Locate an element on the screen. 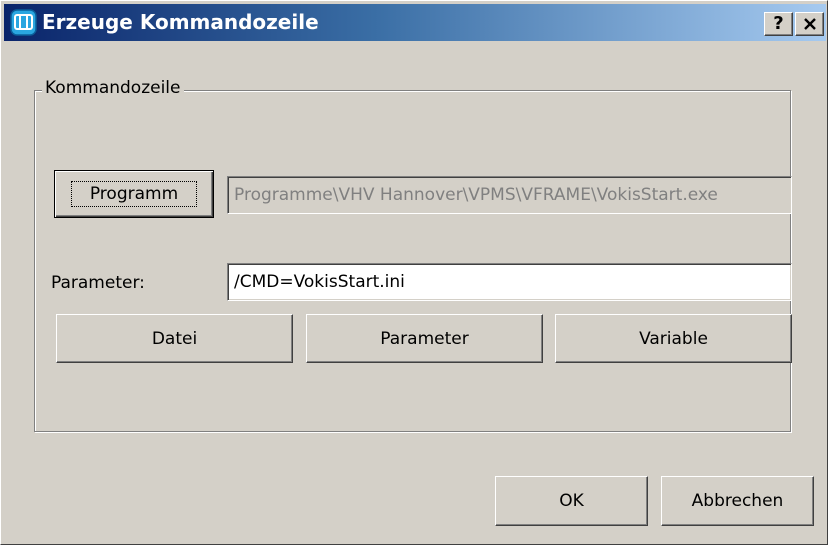 This screenshot has width=828, height=545. app-icon is located at coordinates (23, 22).